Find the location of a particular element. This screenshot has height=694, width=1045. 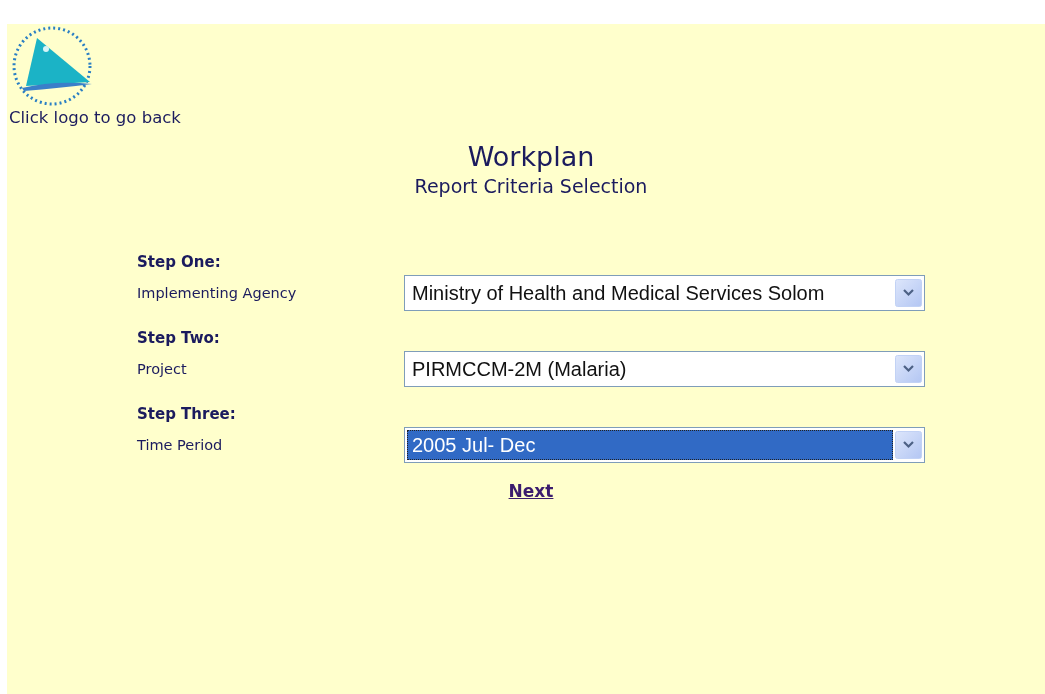

dropdown-field: PIRMCCM-2M (Malaria) is located at coordinates (664, 369).